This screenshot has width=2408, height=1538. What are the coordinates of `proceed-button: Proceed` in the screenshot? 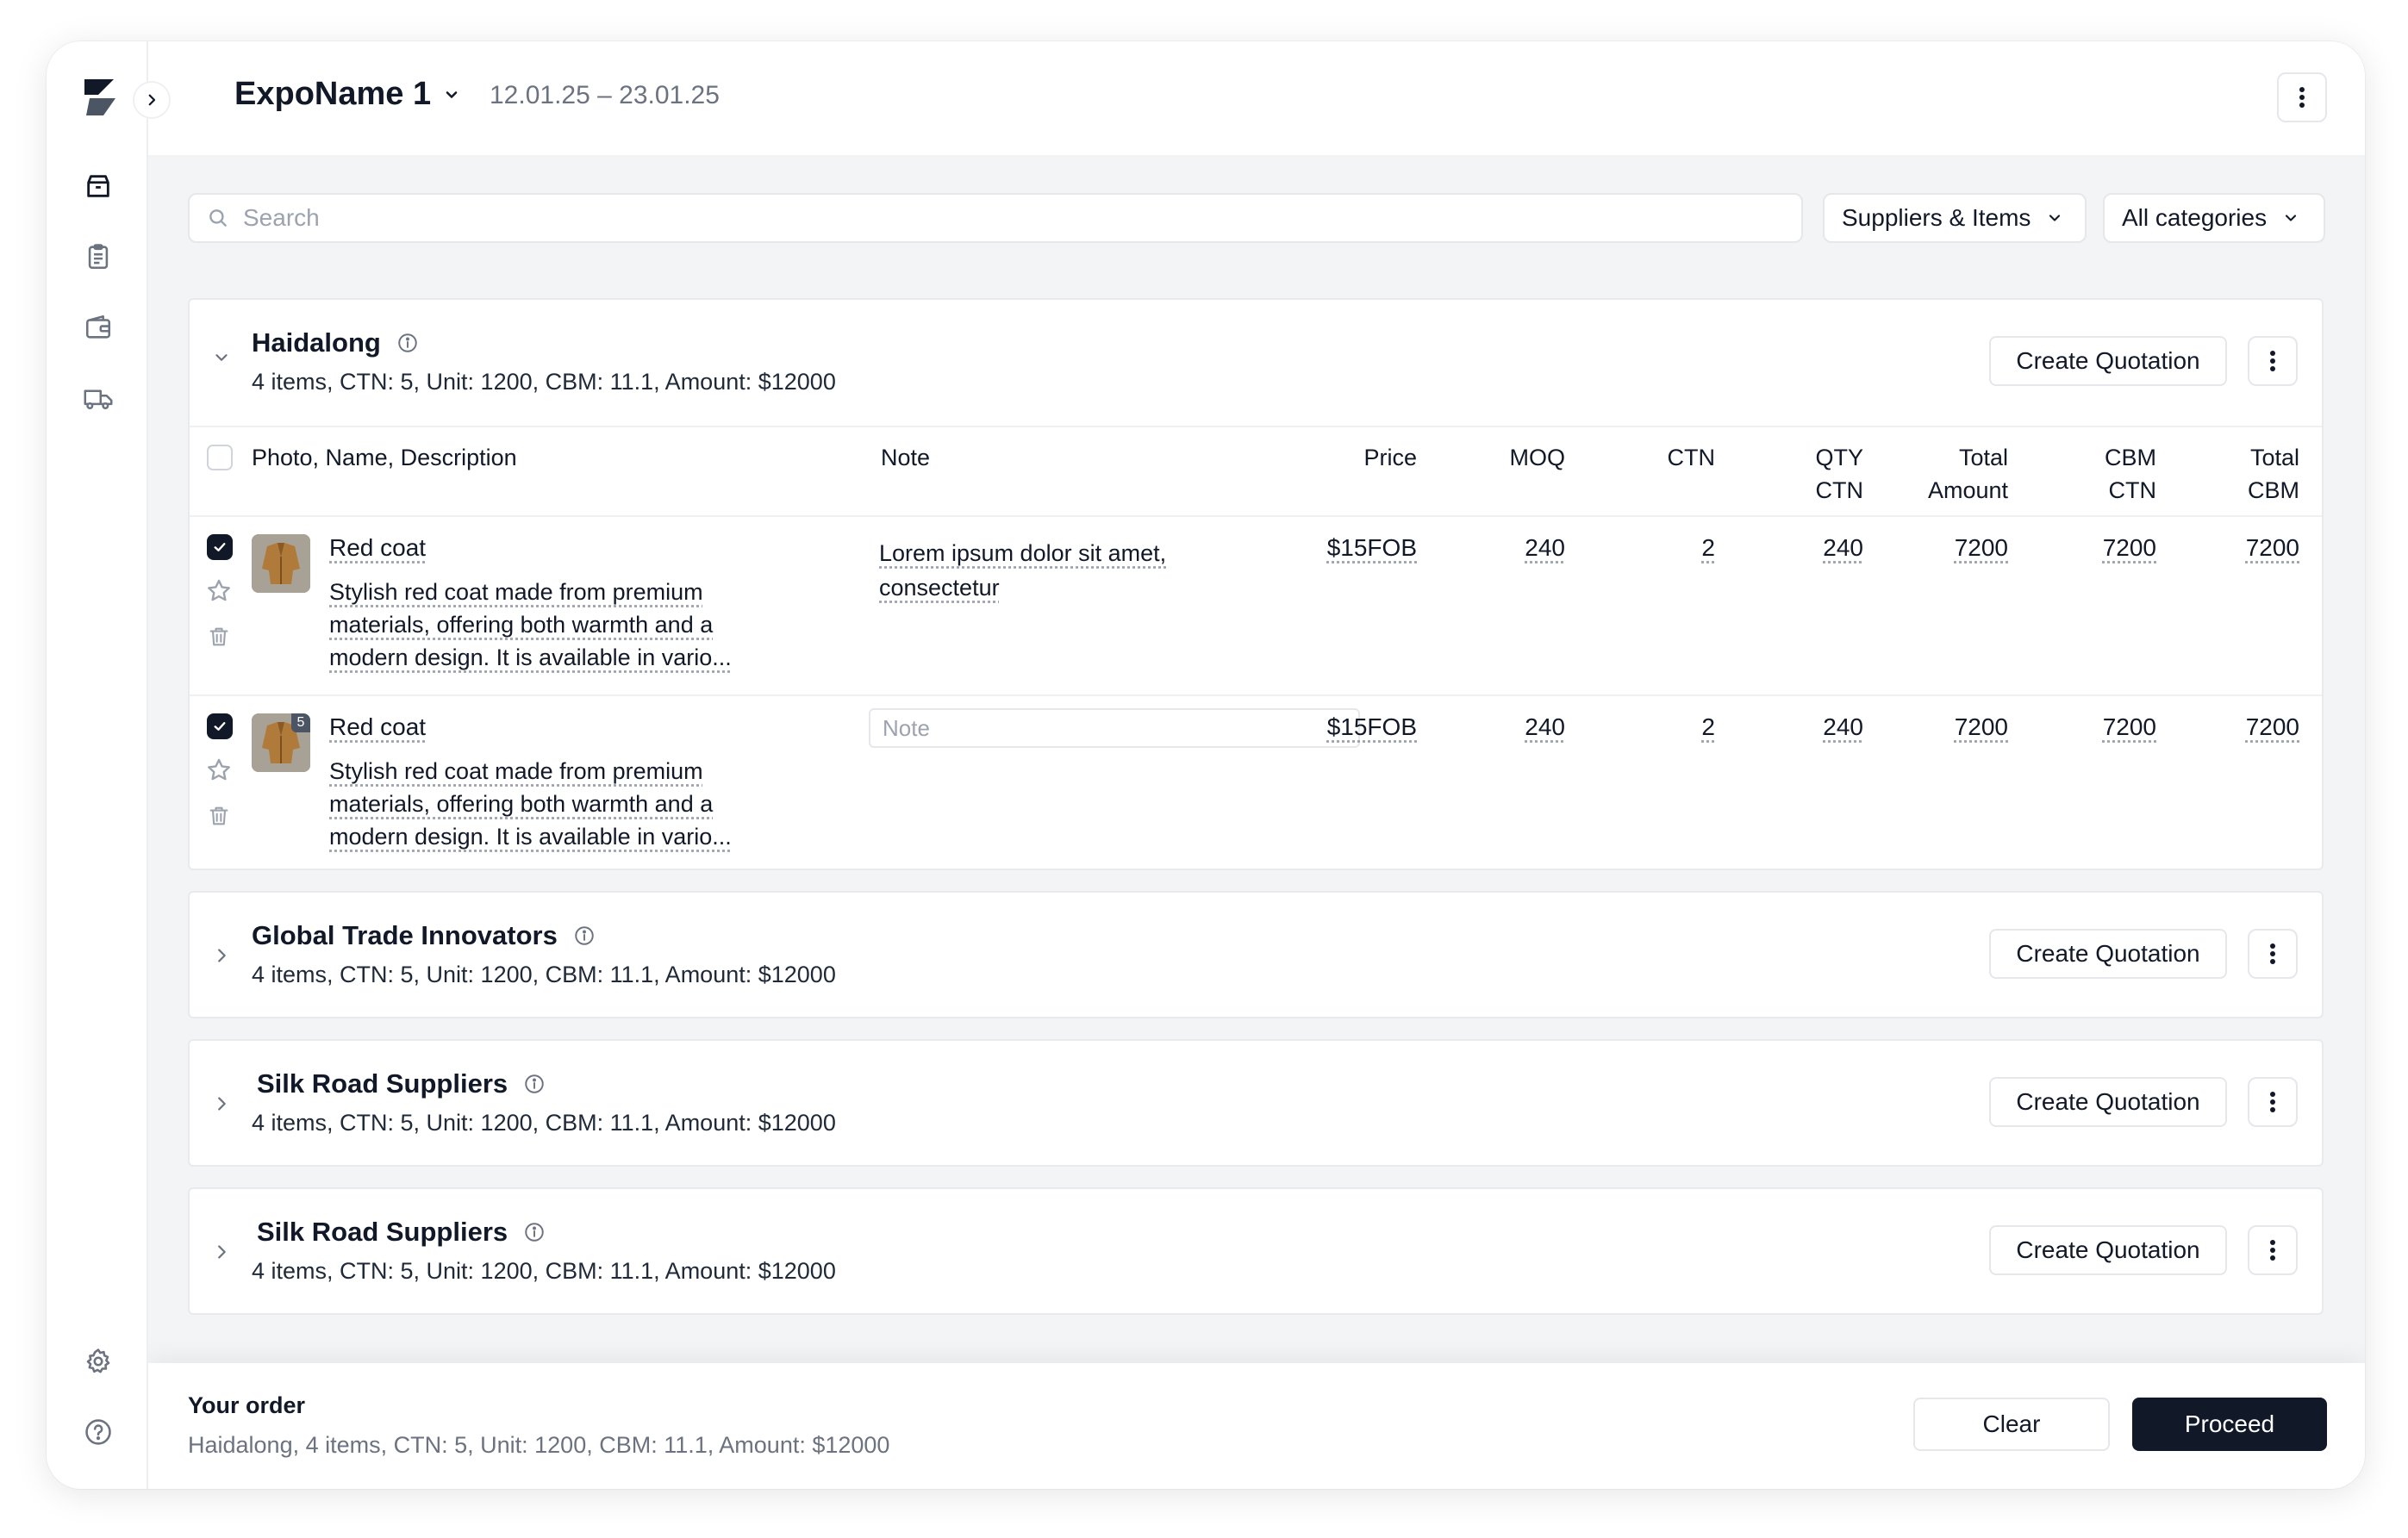 It's located at (2229, 1425).